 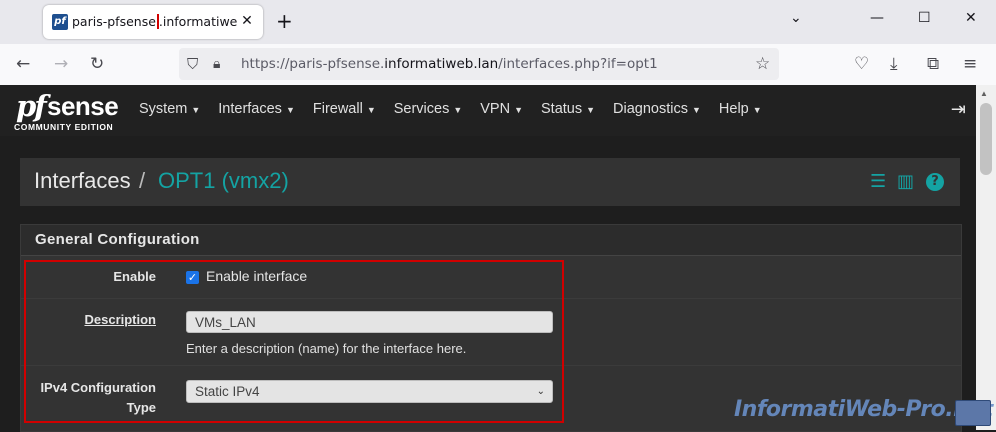 What do you see at coordinates (141, 407) in the screenshot?
I see `ipv4-label-line2: Type` at bounding box center [141, 407].